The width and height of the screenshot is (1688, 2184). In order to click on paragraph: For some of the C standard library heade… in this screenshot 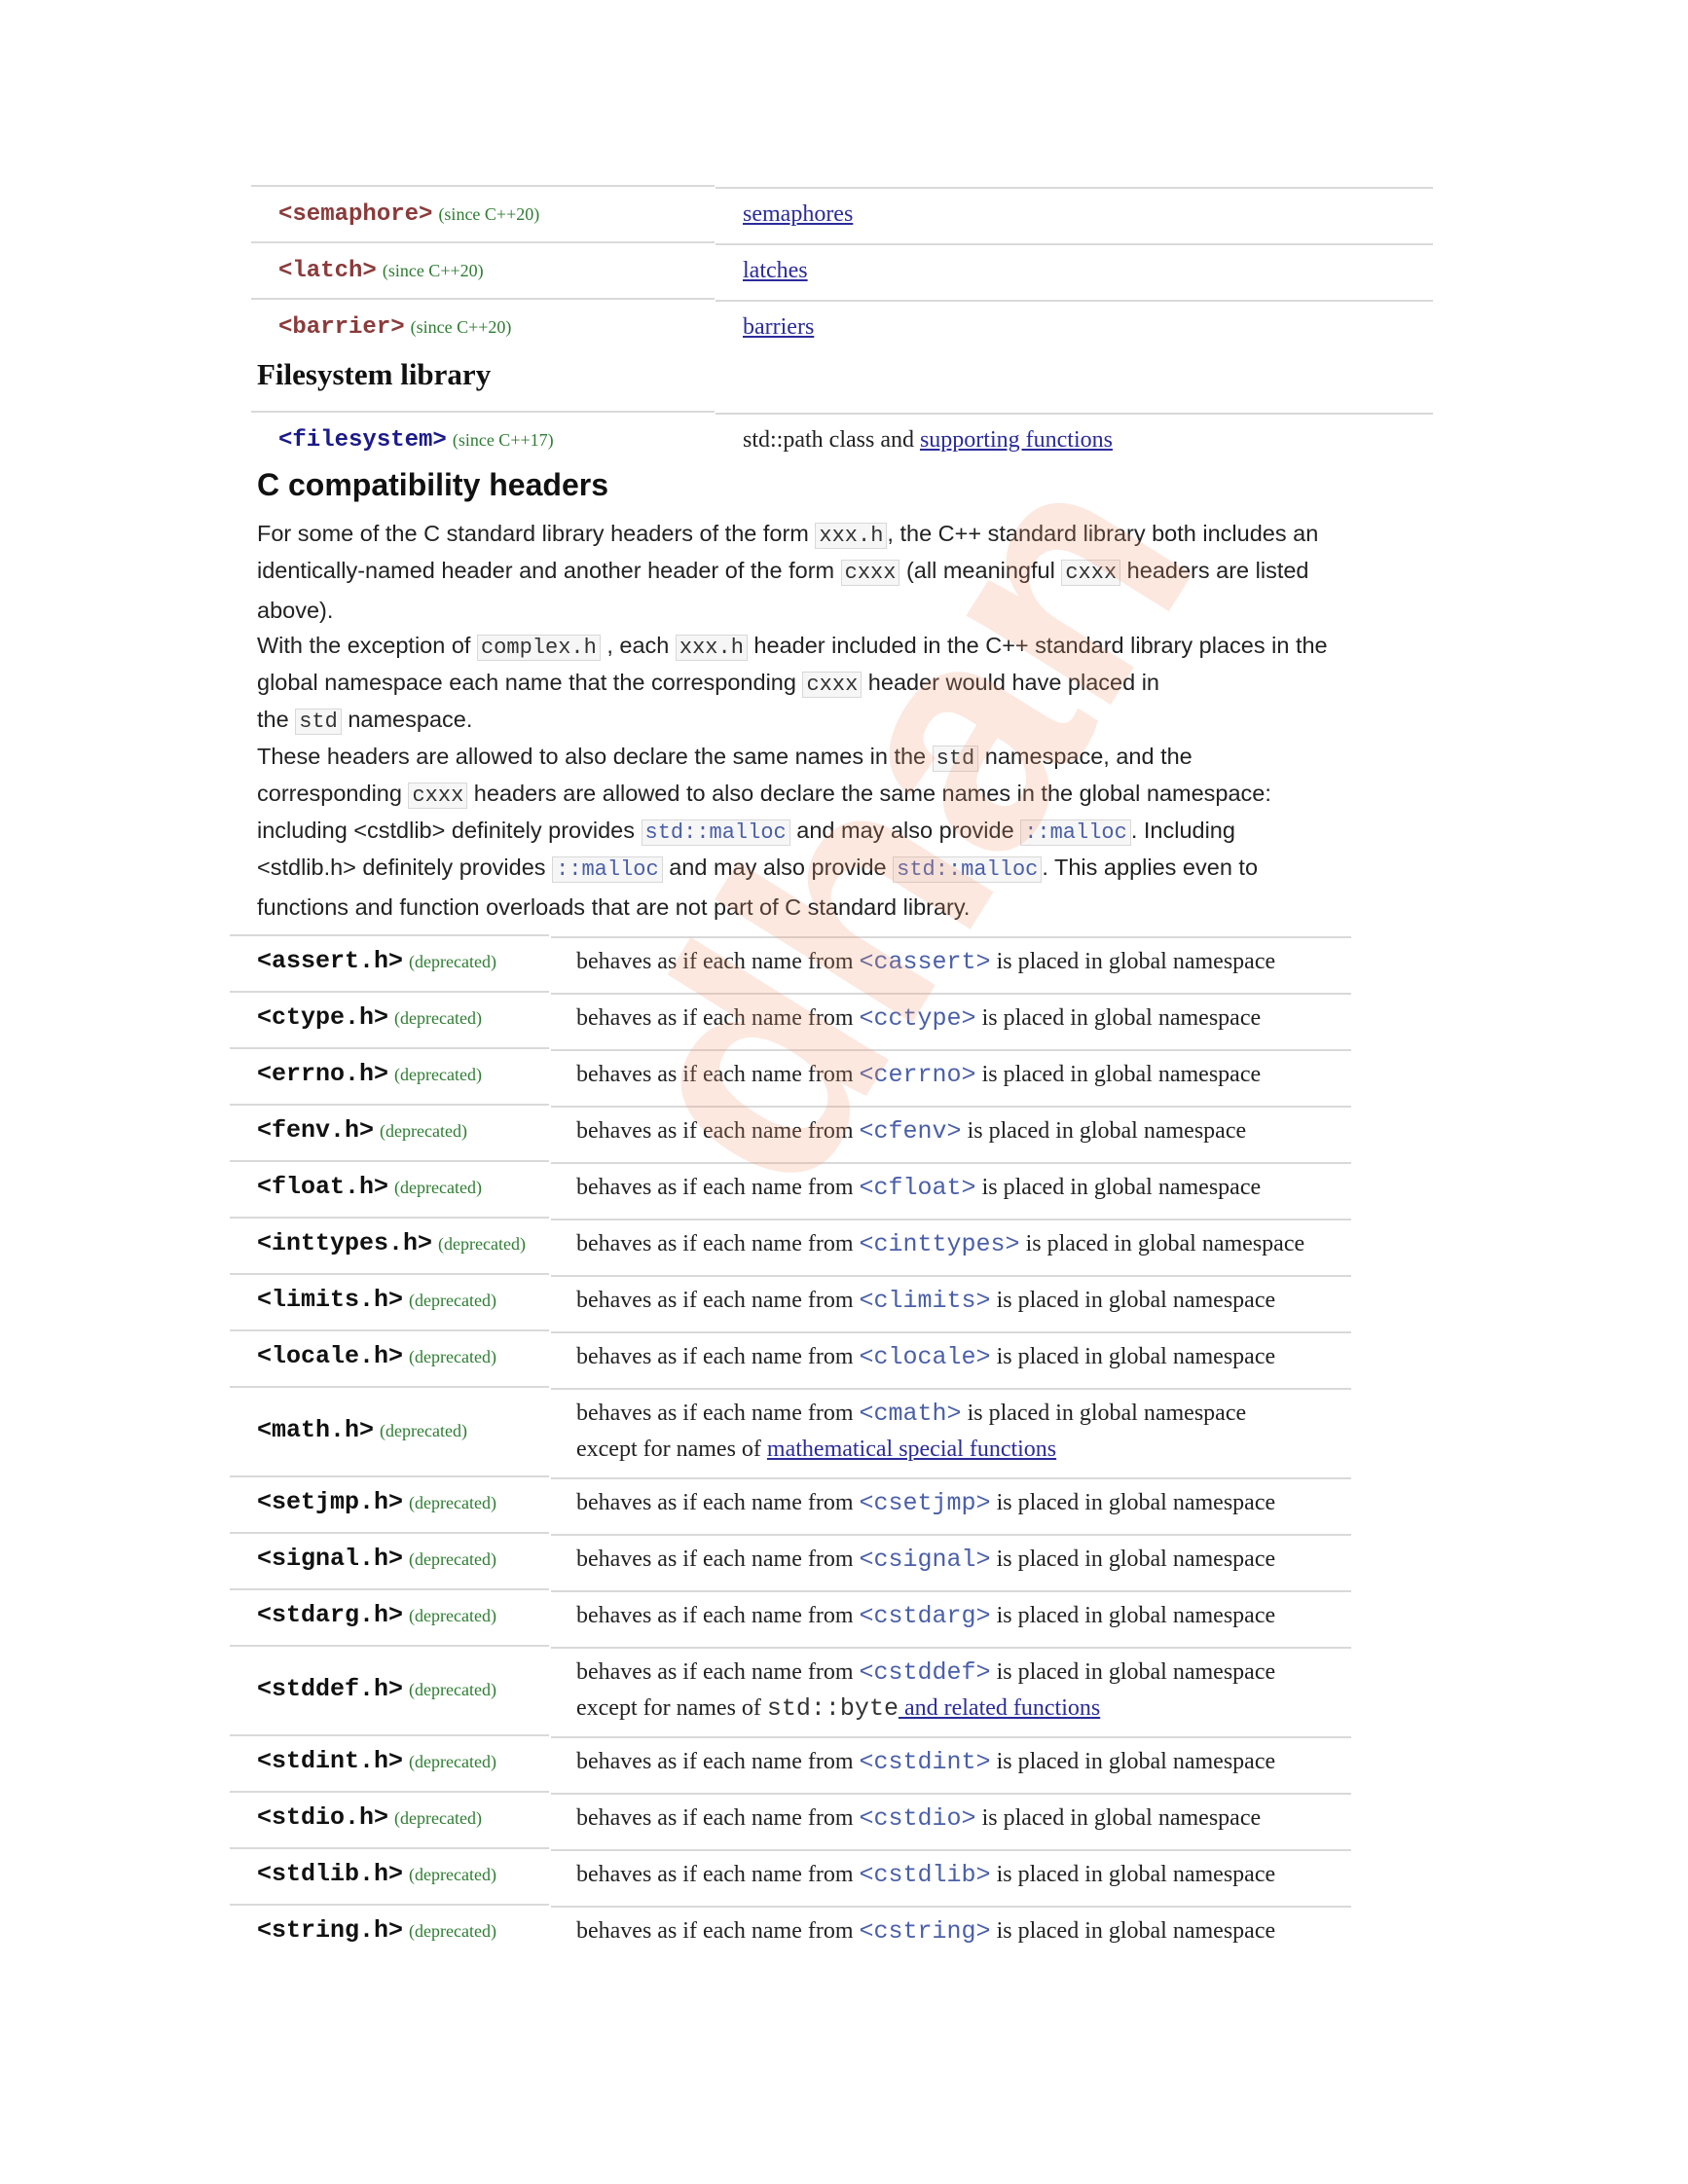, I will do `click(788, 572)`.